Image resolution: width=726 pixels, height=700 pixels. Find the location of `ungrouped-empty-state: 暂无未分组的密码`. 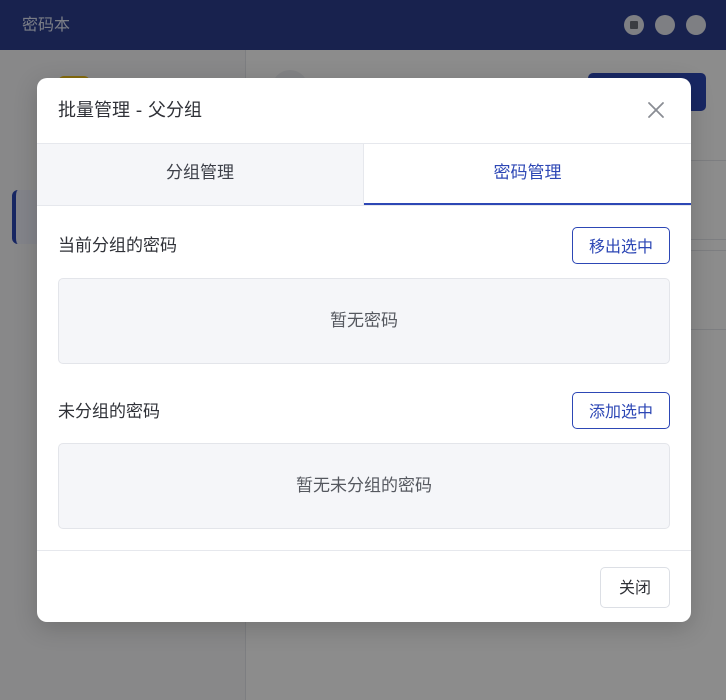

ungrouped-empty-state: 暂无未分组的密码 is located at coordinates (364, 486).